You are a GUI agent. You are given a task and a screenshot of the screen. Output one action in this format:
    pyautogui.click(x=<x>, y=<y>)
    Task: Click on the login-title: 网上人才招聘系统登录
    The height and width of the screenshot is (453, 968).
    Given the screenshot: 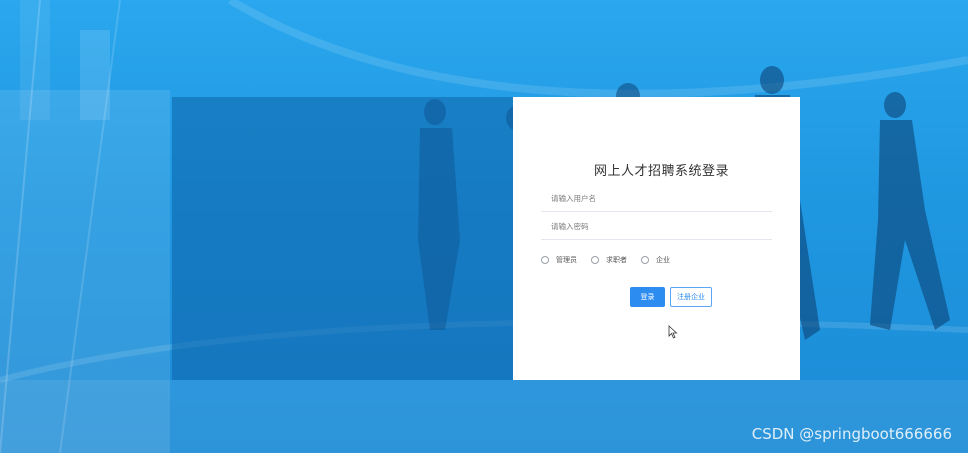 What is the action you would take?
    pyautogui.click(x=661, y=171)
    